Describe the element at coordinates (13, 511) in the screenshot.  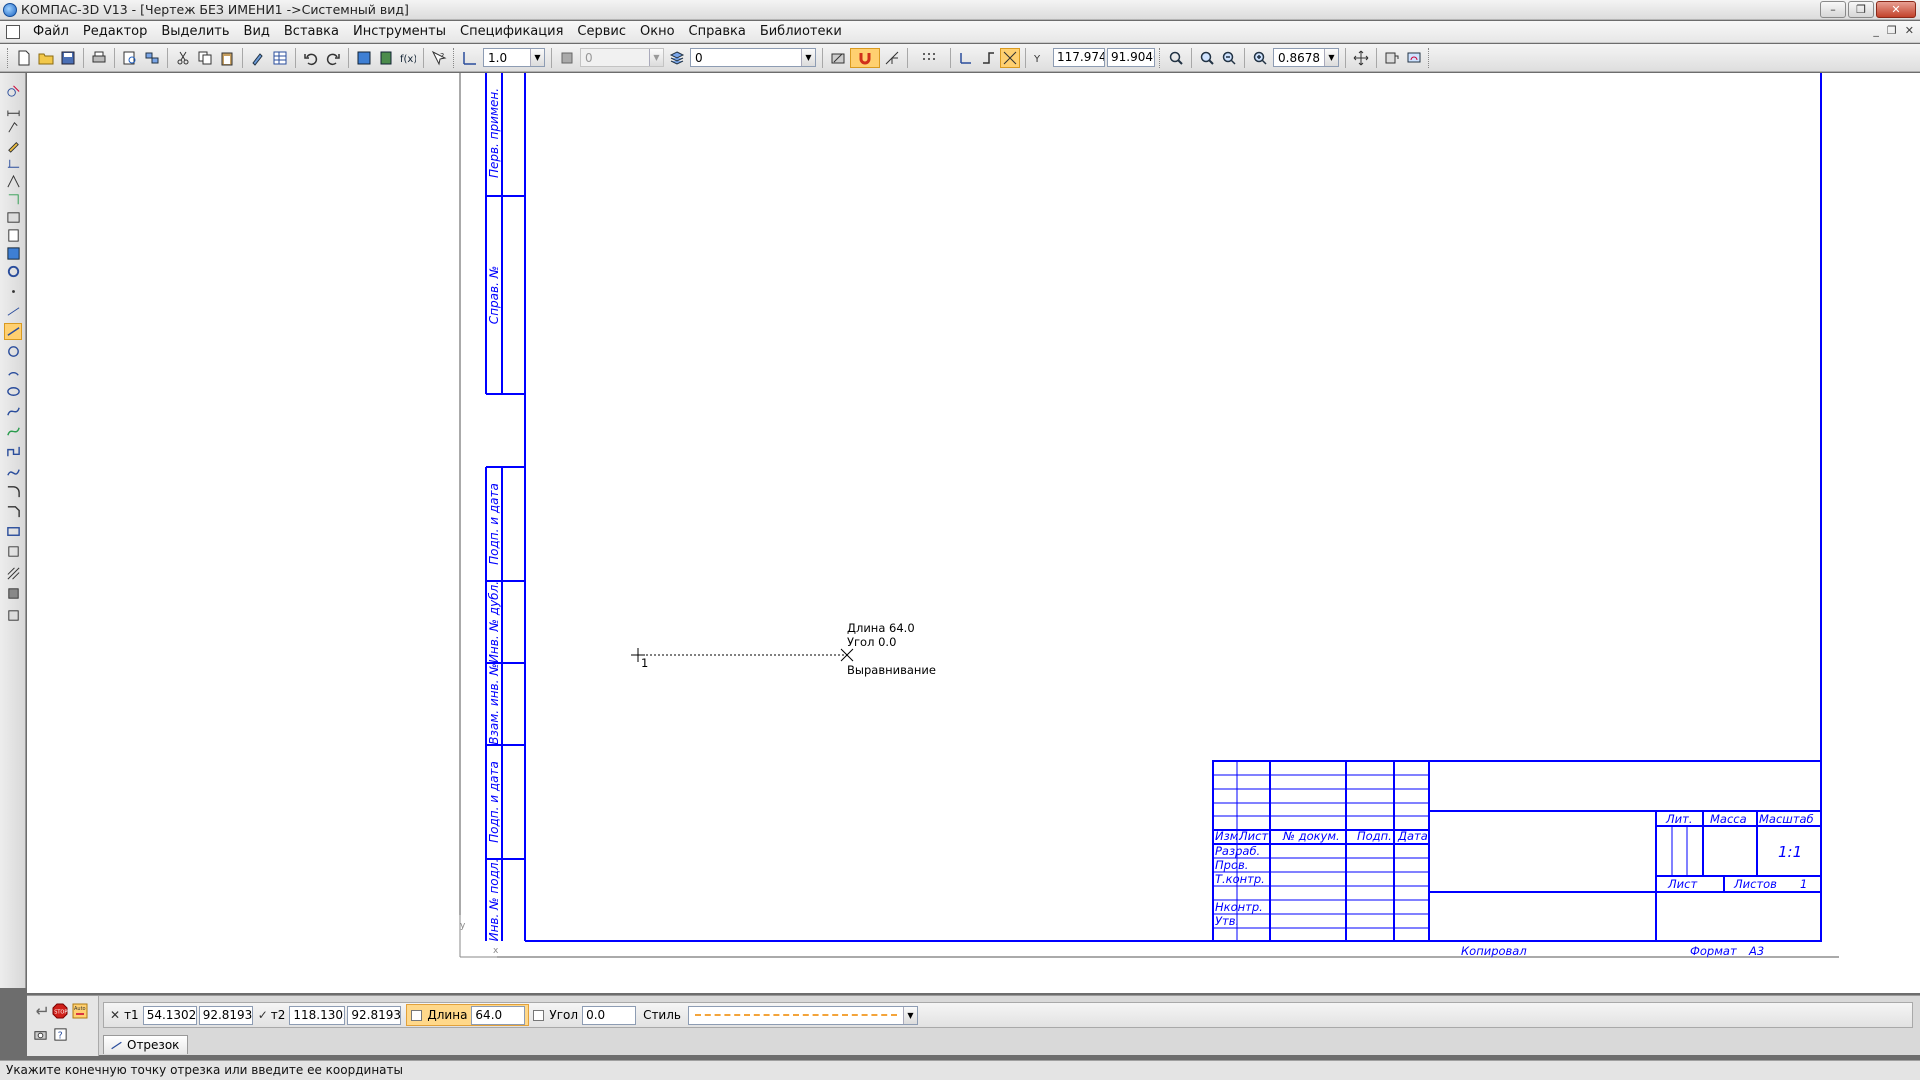
I see `chamfer-tool-button` at that location.